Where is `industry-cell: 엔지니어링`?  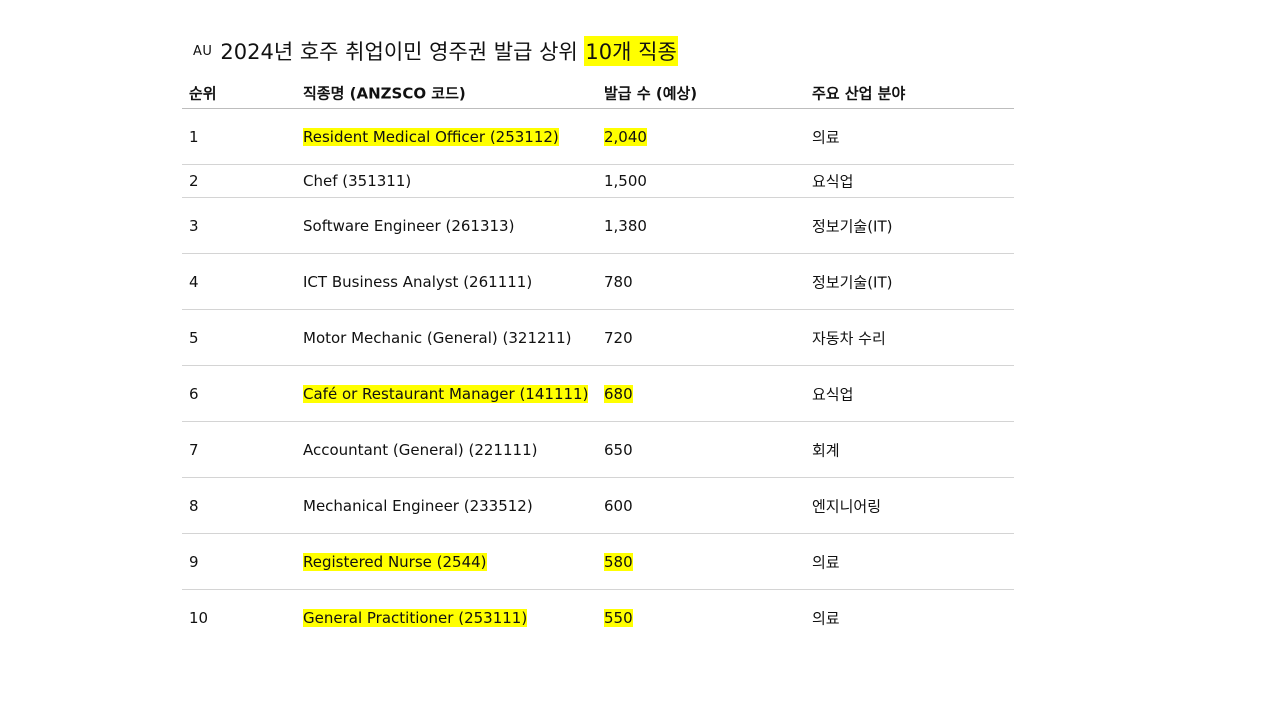 industry-cell: 엔지니어링 is located at coordinates (847, 506).